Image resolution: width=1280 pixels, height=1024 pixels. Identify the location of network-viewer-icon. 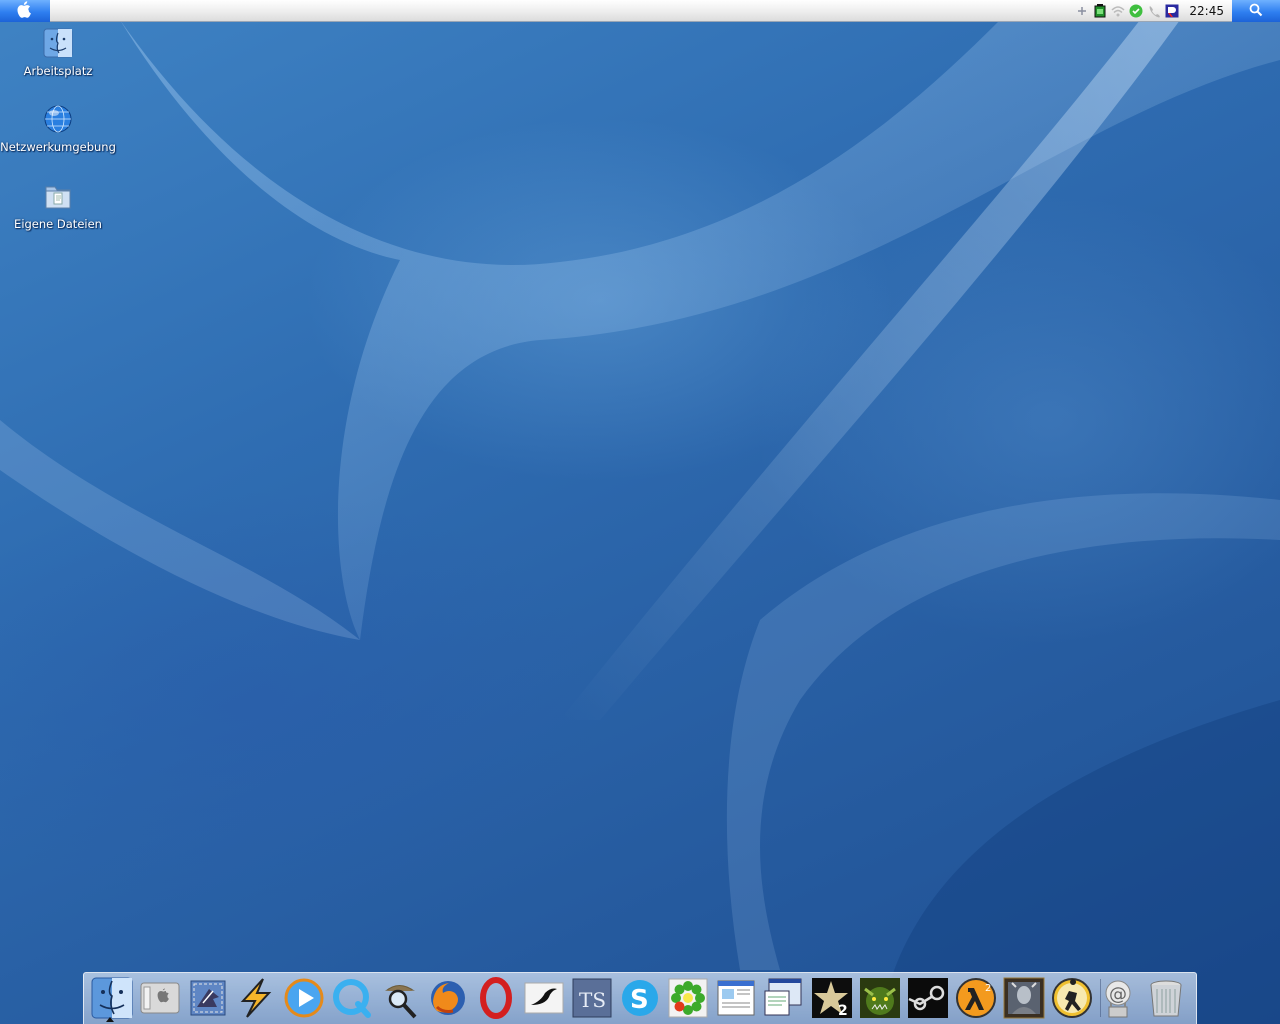
(784, 998).